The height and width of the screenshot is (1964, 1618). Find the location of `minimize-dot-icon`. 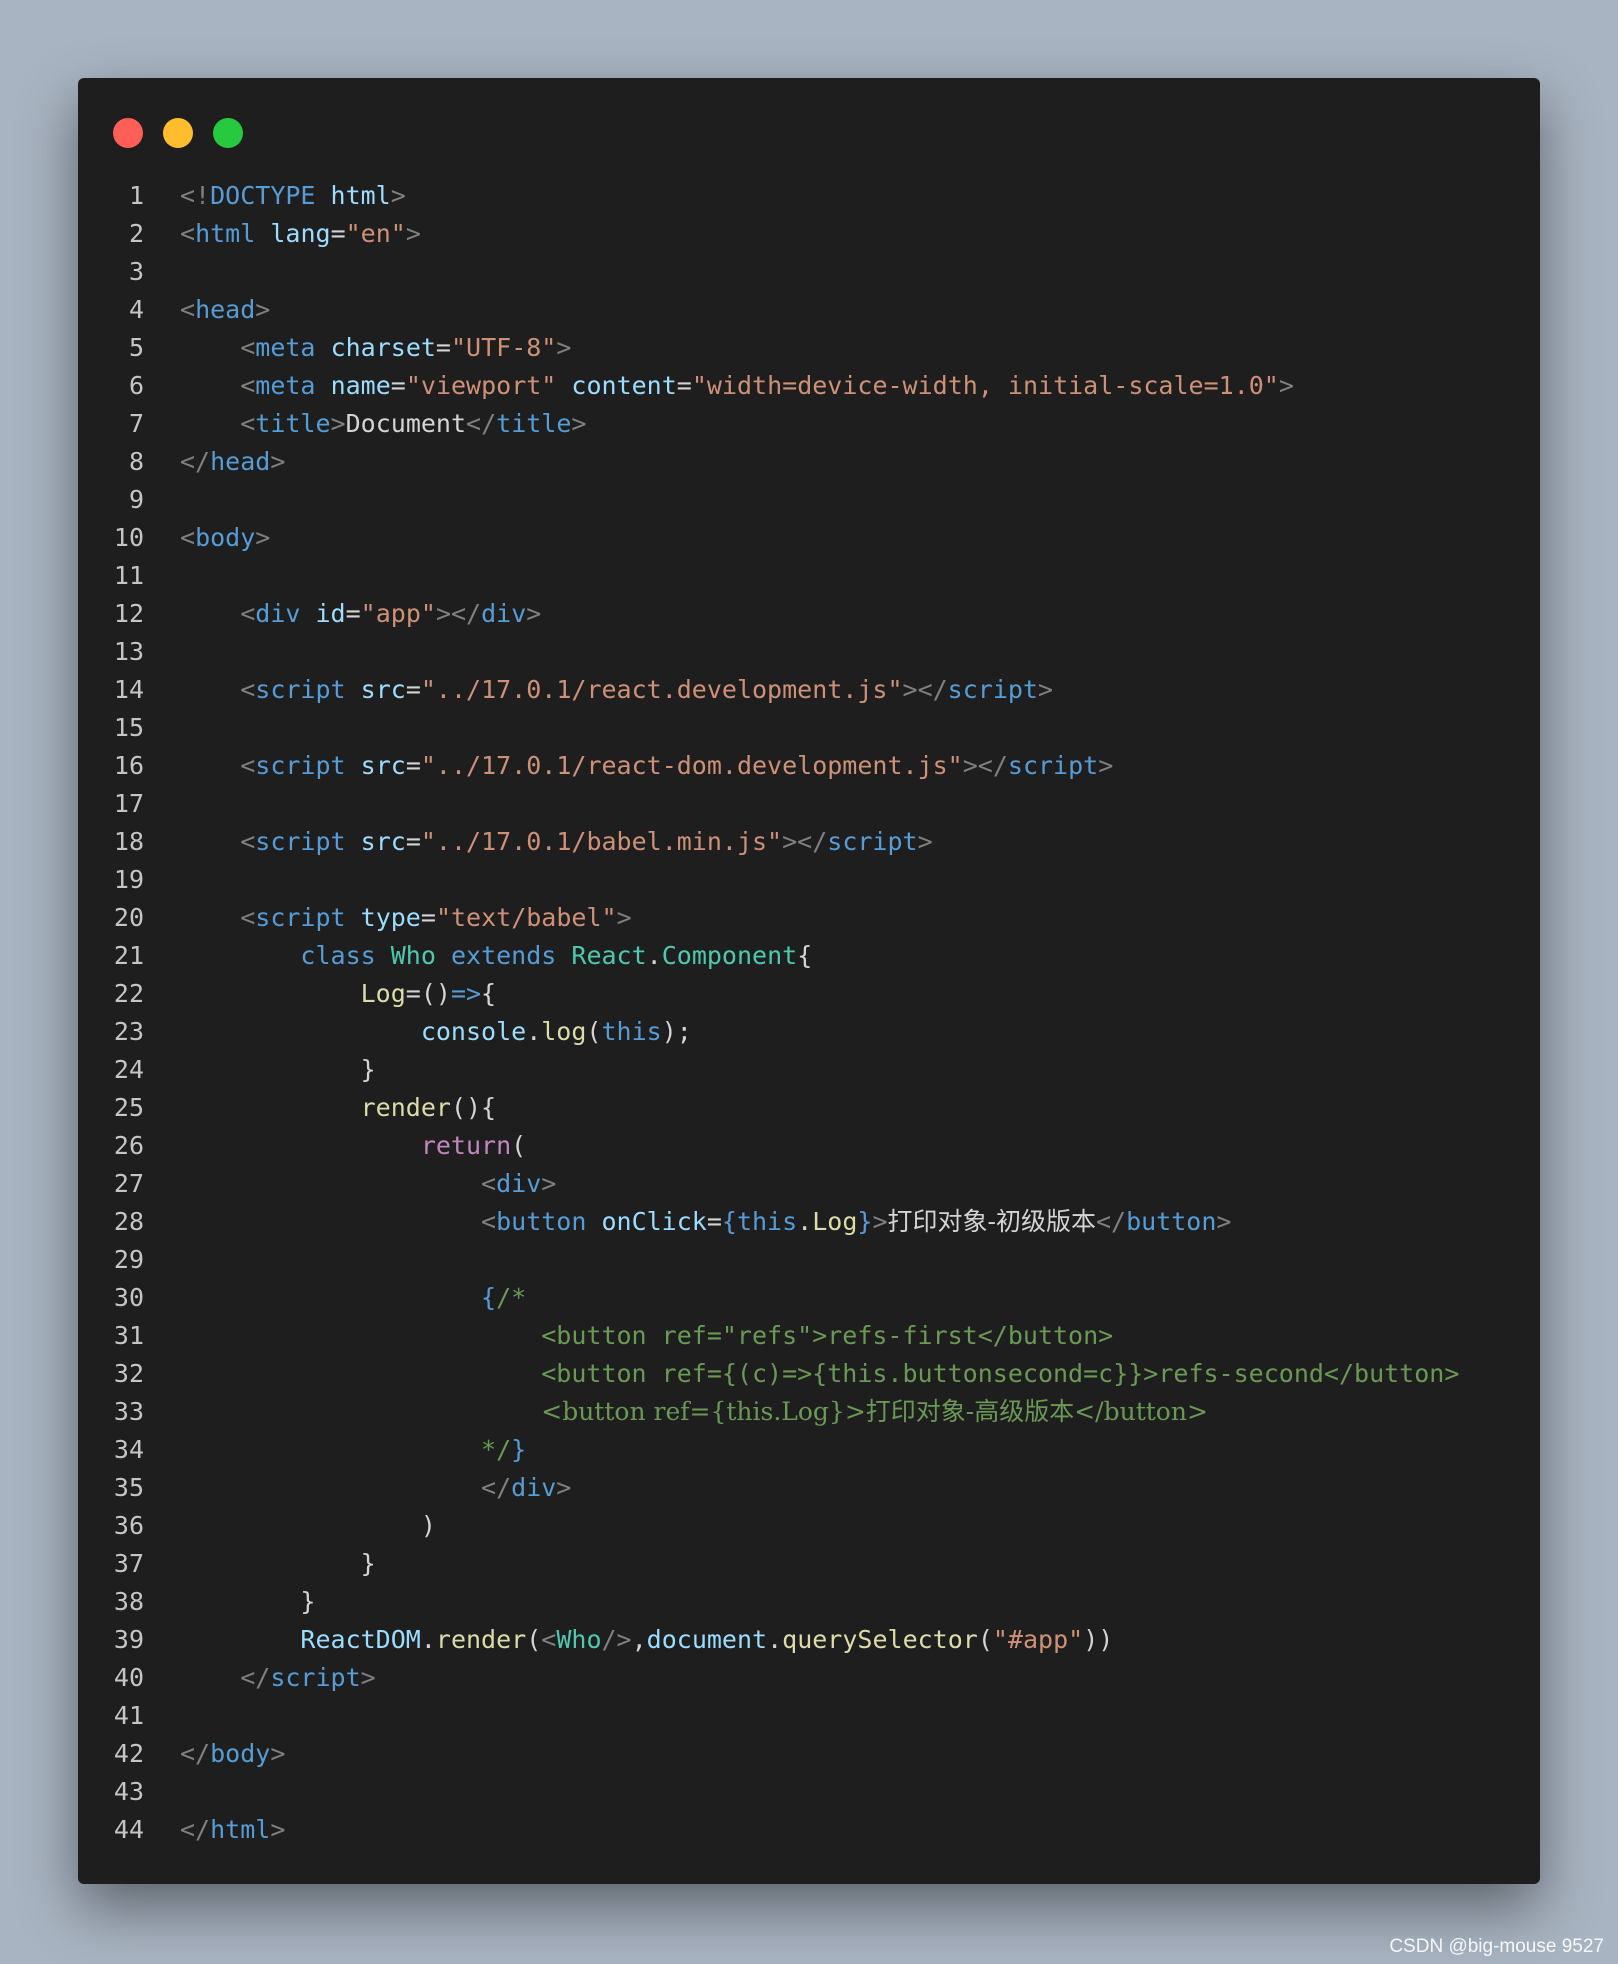

minimize-dot-icon is located at coordinates (178, 133).